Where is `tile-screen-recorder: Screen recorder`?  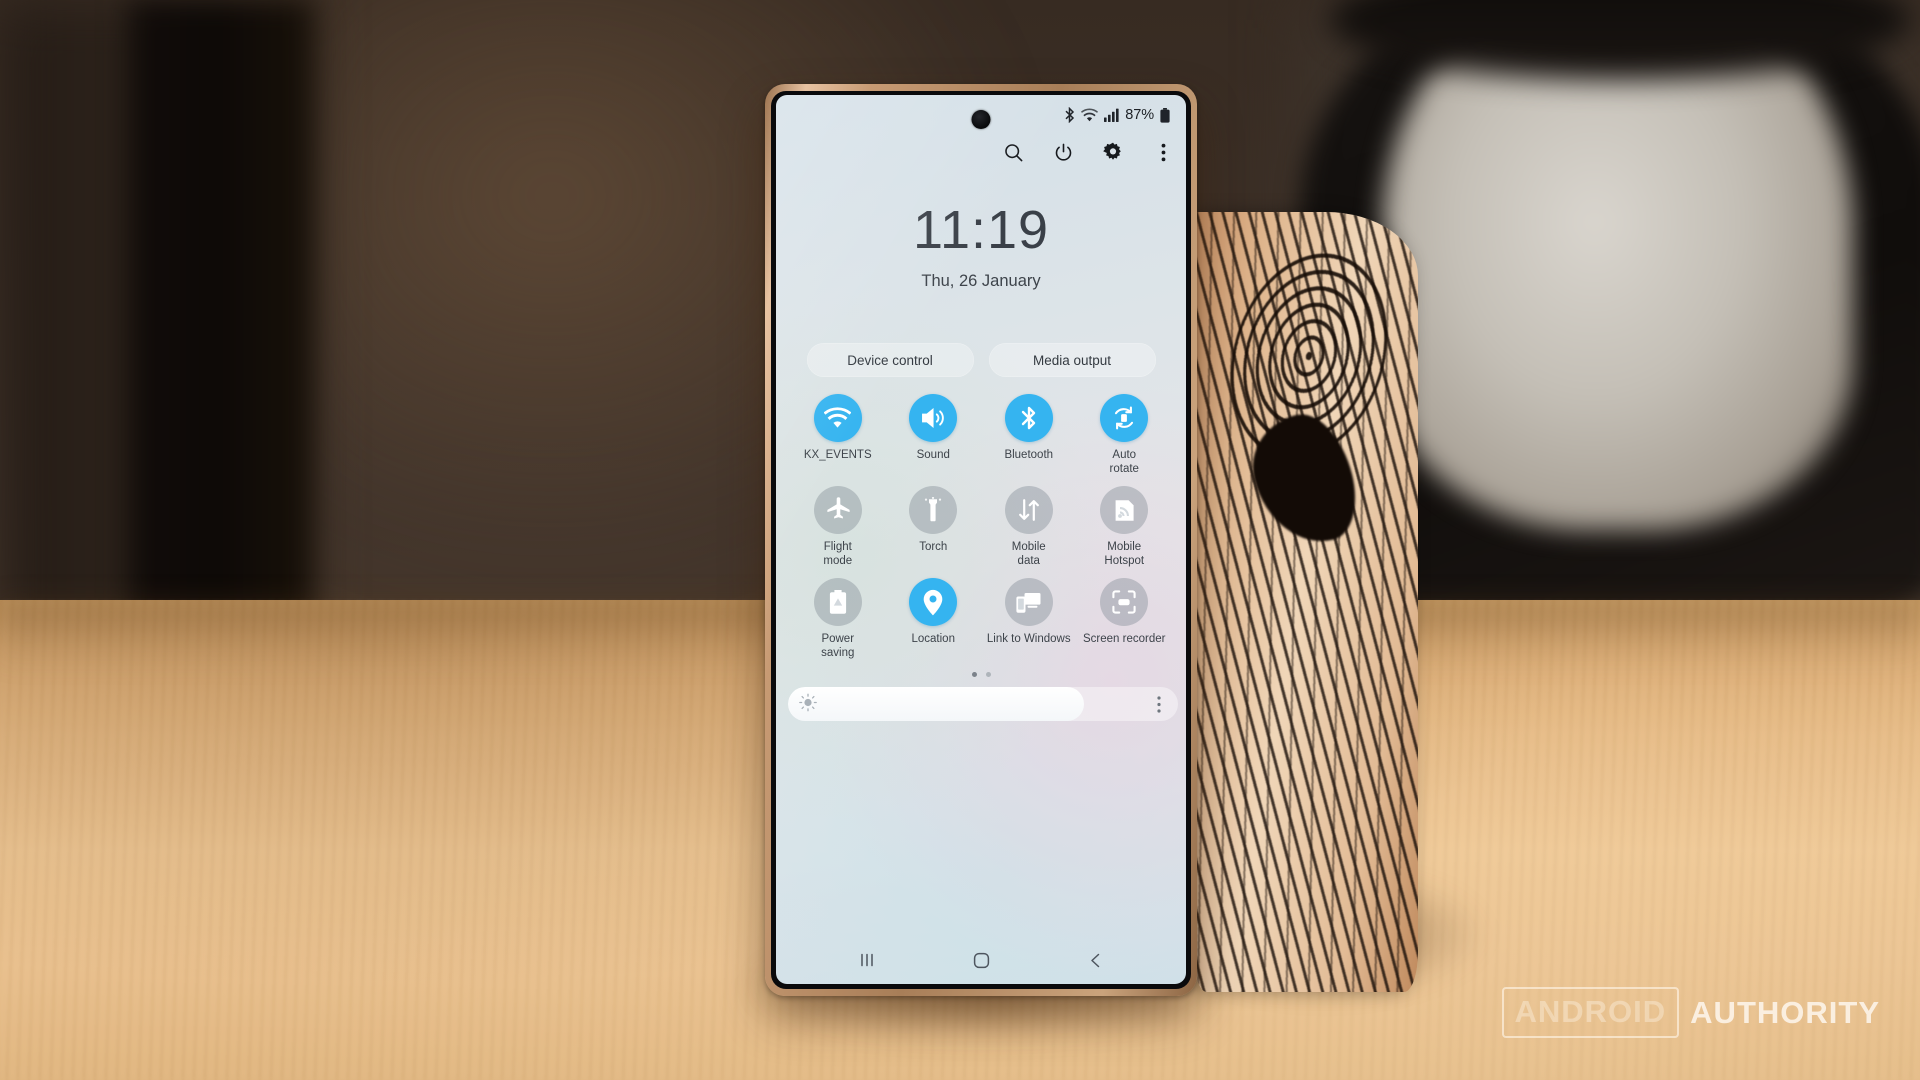 tile-screen-recorder: Screen recorder is located at coordinates (1125, 619).